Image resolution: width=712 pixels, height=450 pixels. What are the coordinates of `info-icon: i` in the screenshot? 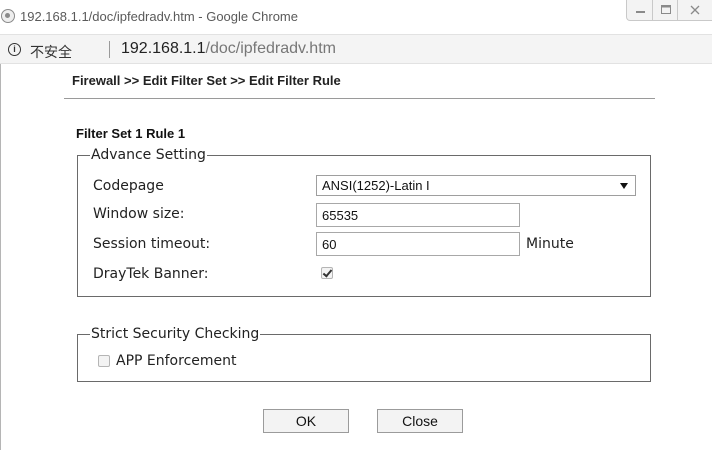 It's located at (14, 49).